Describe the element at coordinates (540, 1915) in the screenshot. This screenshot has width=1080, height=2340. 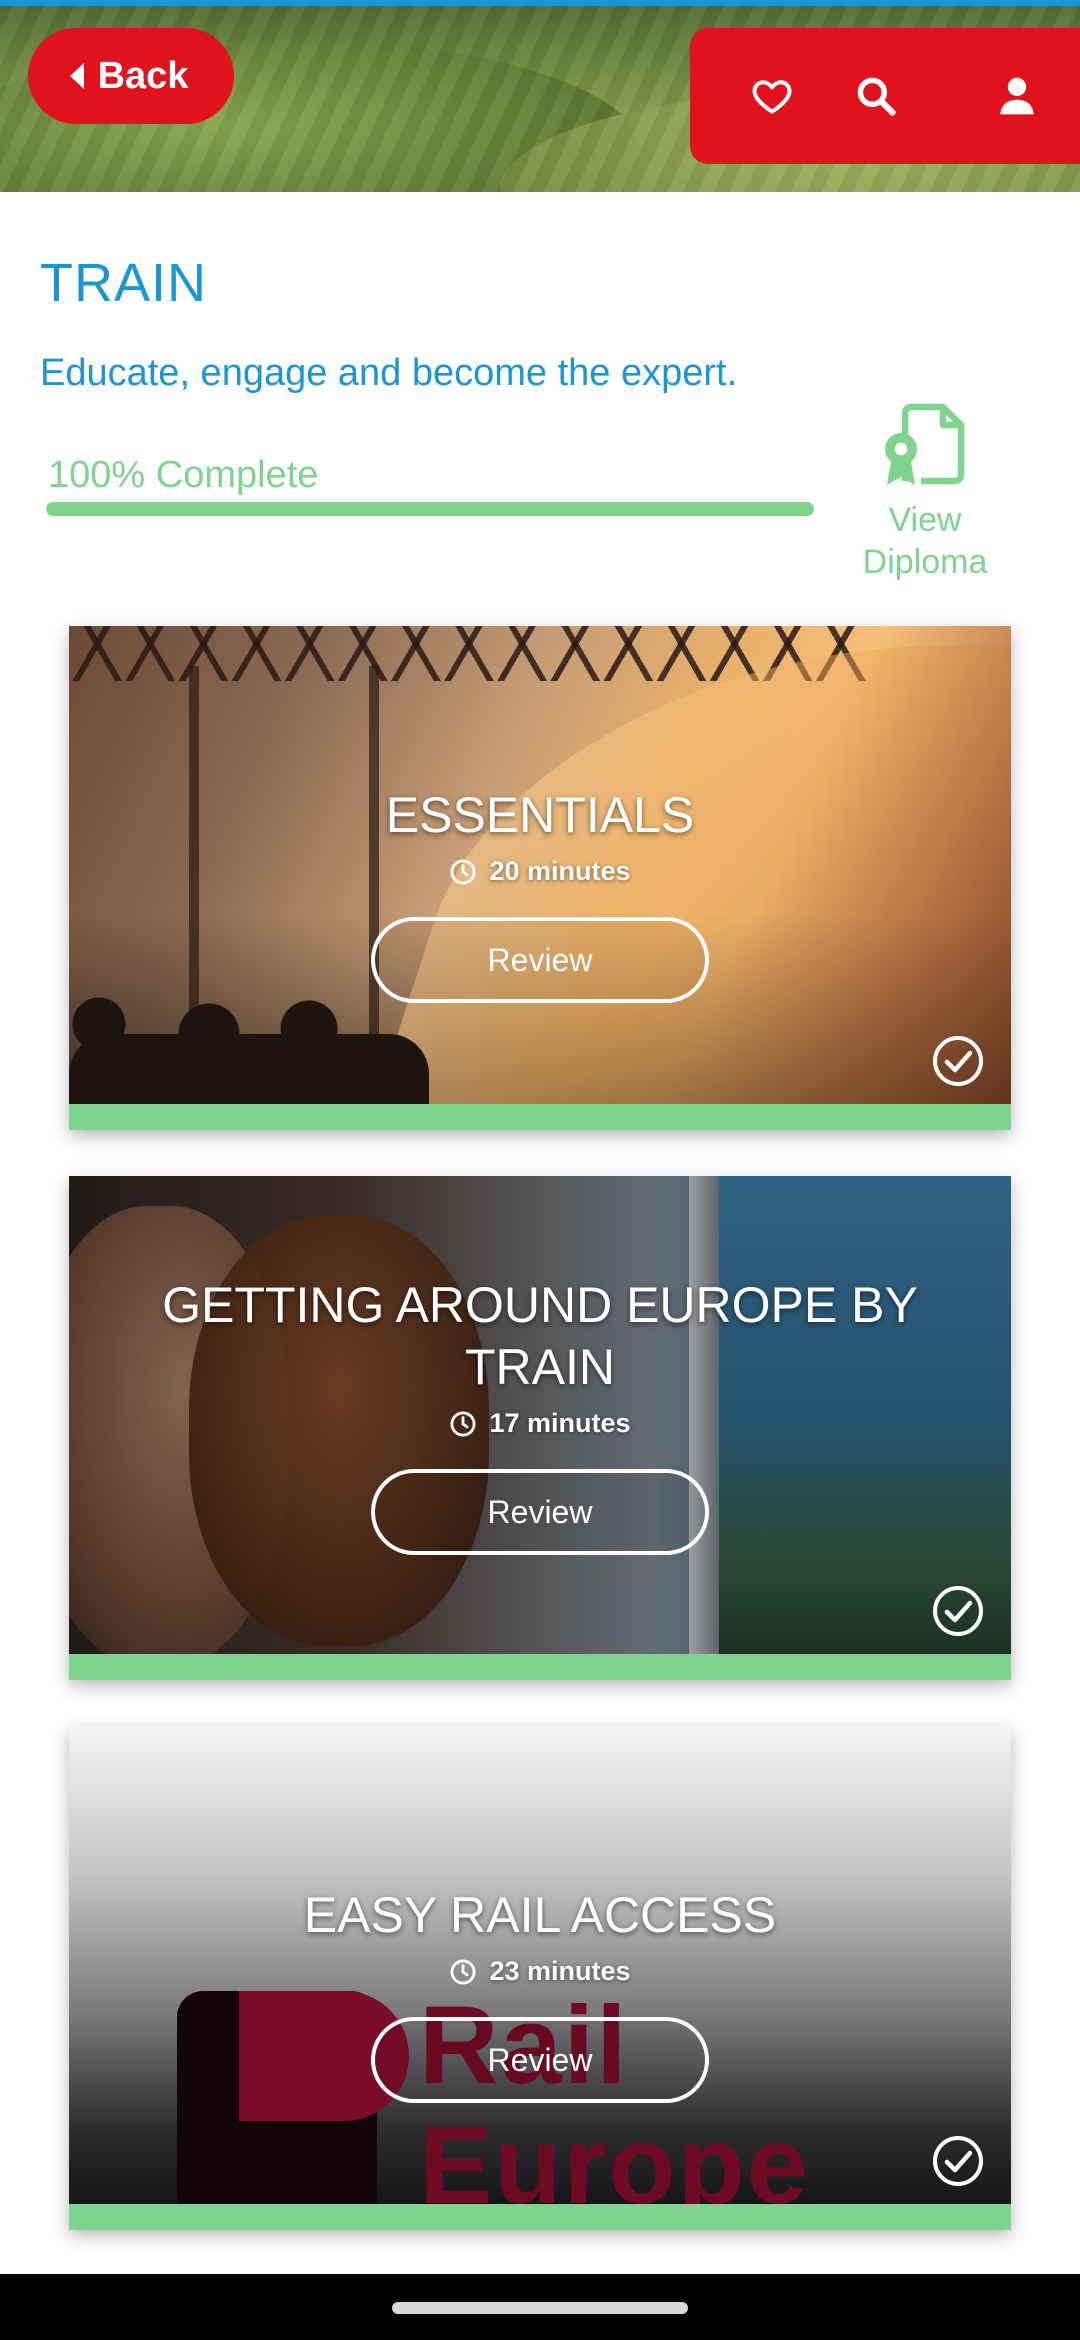
I see `module-title: EASY RAIL ACCESS` at that location.